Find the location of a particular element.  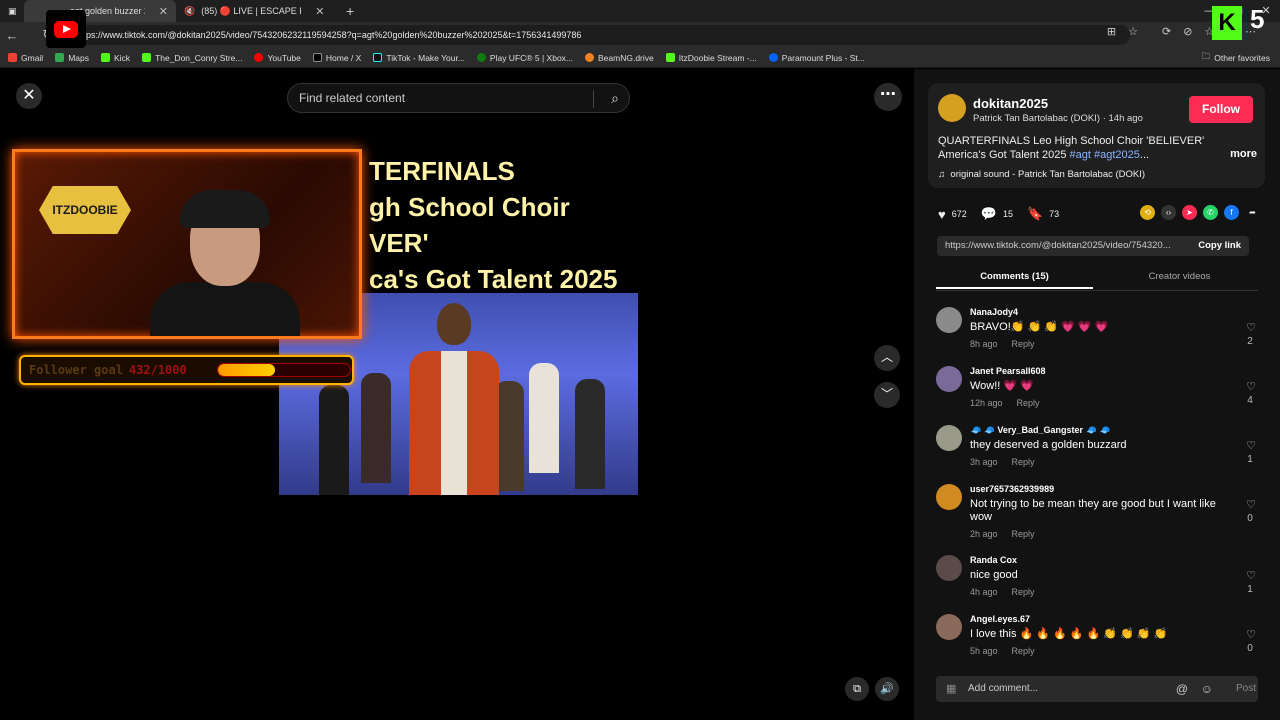

save-button: 🔖 73 is located at coordinates (1043, 214).